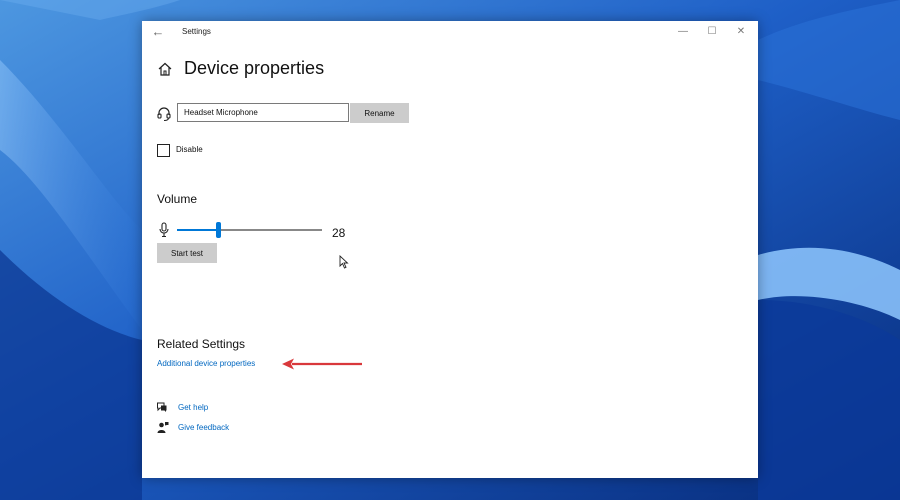 Image resolution: width=900 pixels, height=500 pixels. What do you see at coordinates (712, 32) in the screenshot?
I see `maximize-button: ☐` at bounding box center [712, 32].